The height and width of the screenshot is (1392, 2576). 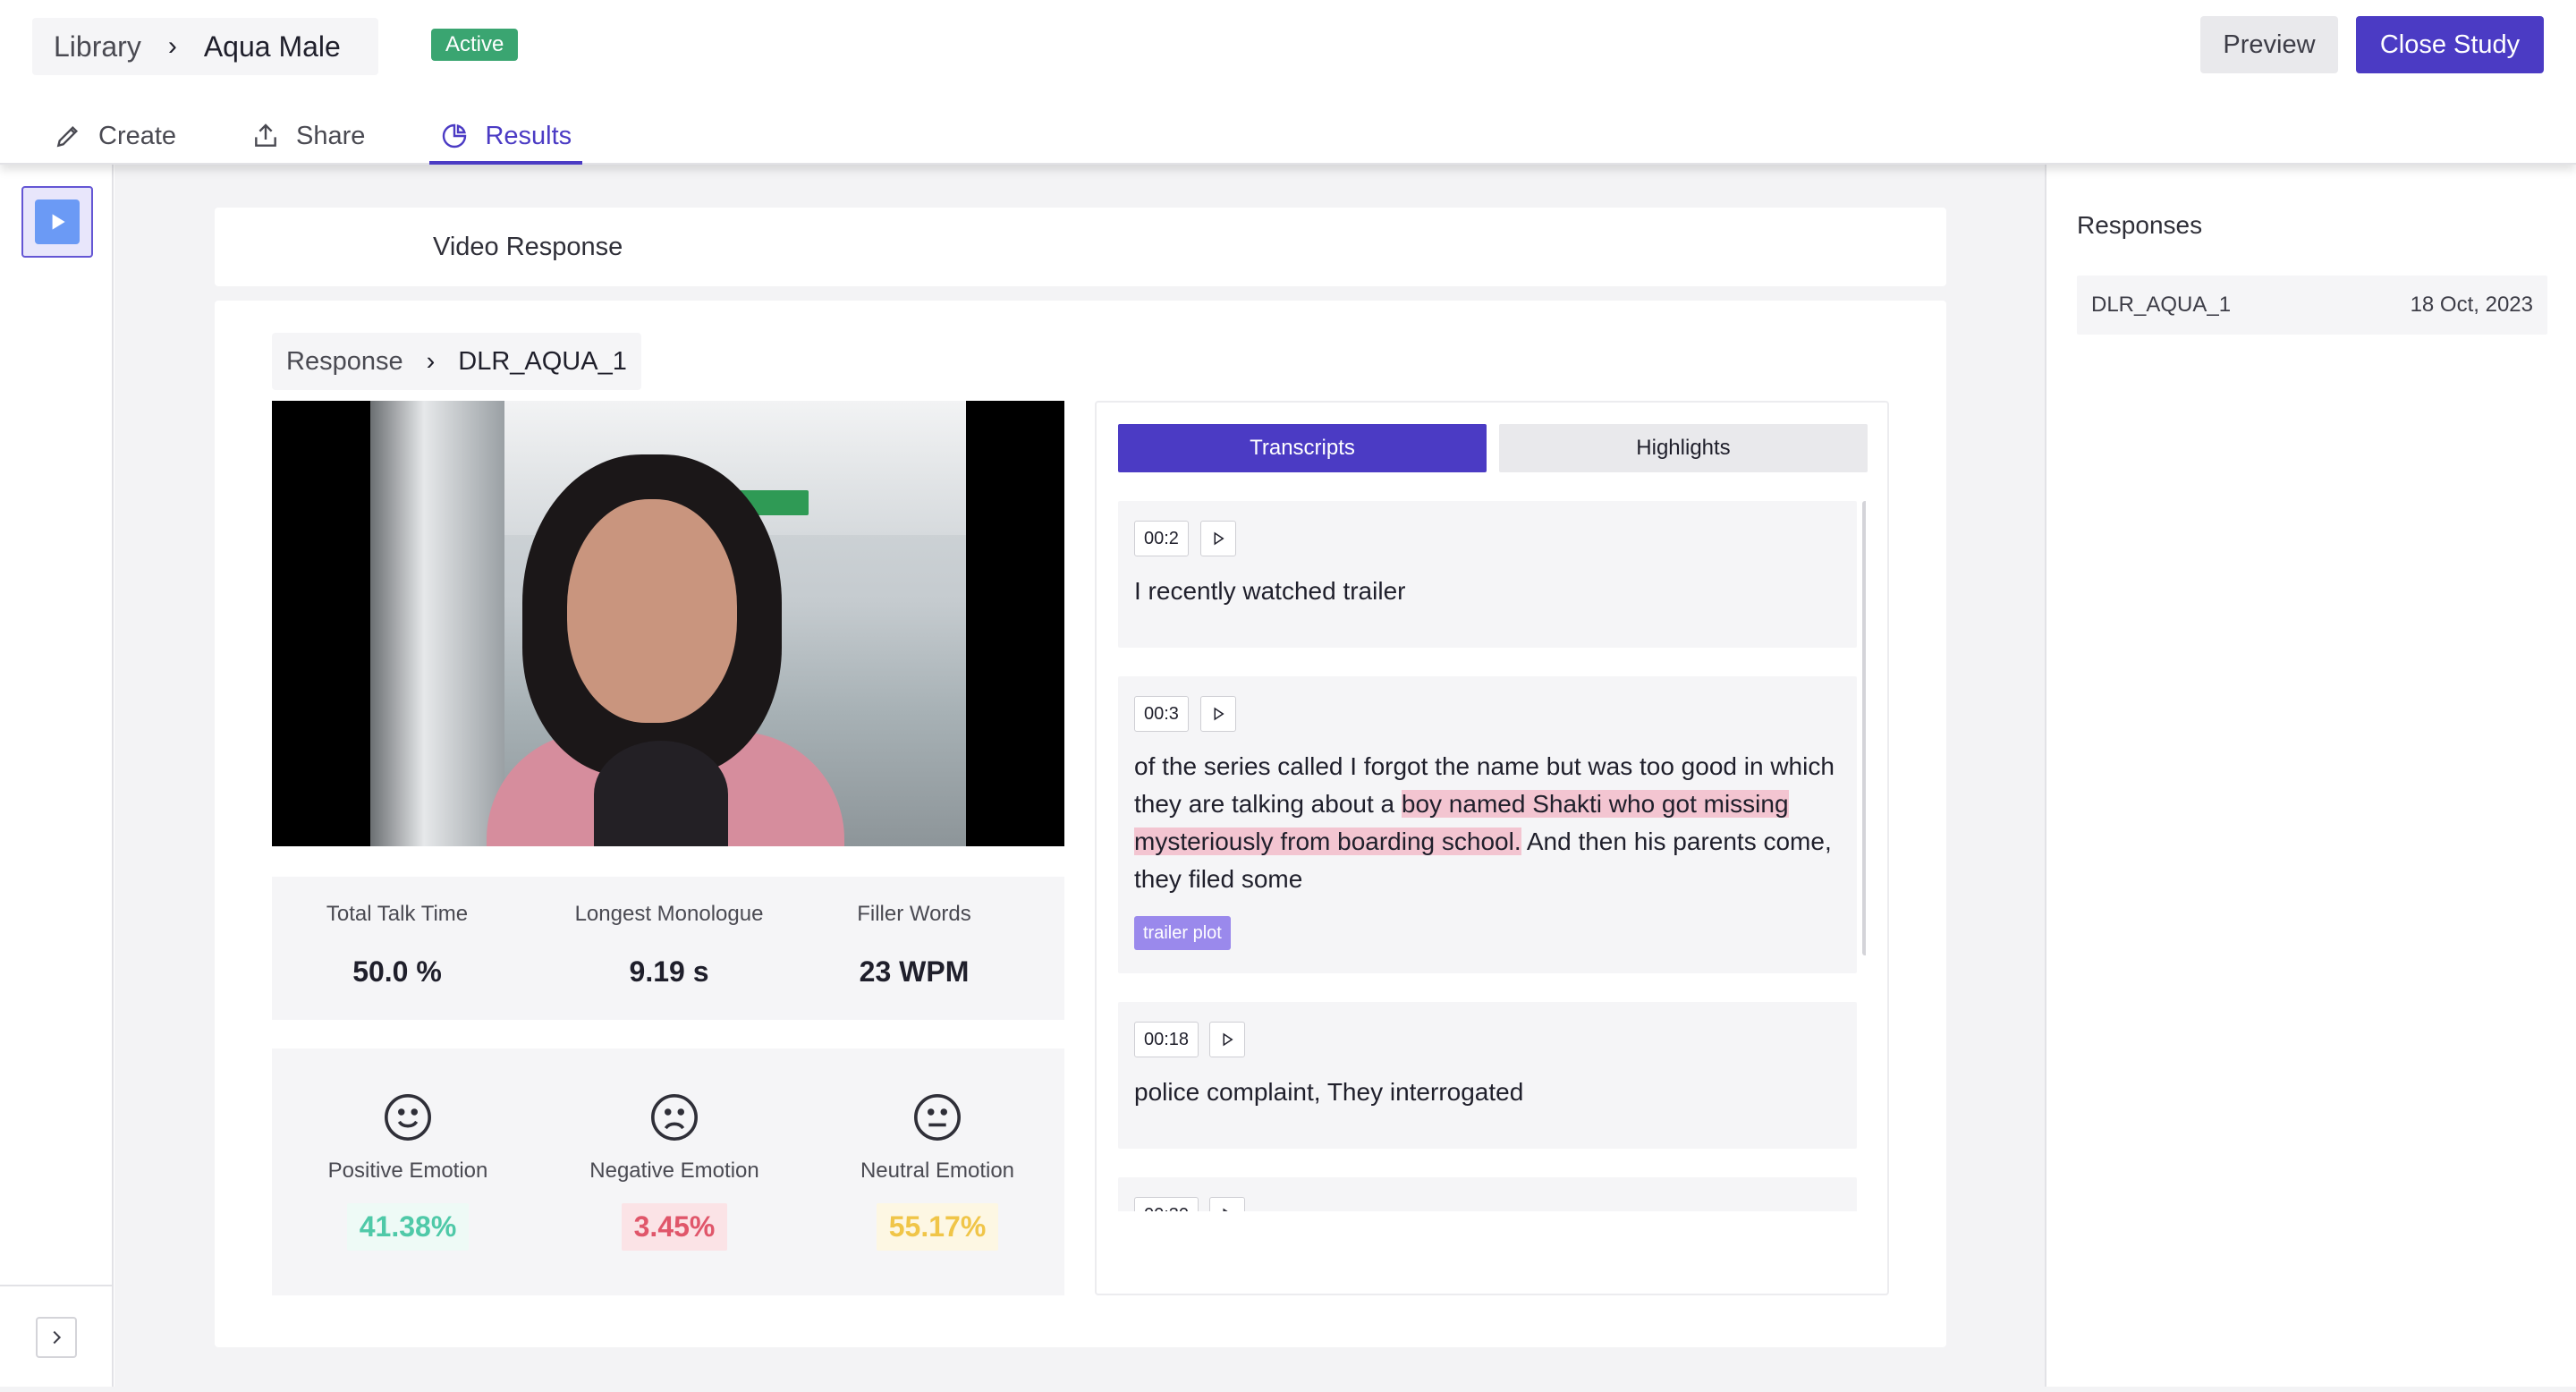 I want to click on response-crumb-current: DLR_AQUA_1, so click(x=542, y=361).